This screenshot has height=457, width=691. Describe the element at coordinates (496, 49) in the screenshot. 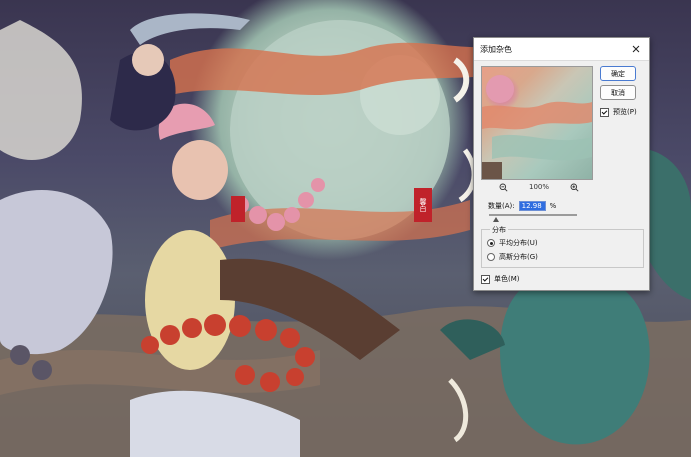

I see `dialog-title: 添加杂色` at that location.